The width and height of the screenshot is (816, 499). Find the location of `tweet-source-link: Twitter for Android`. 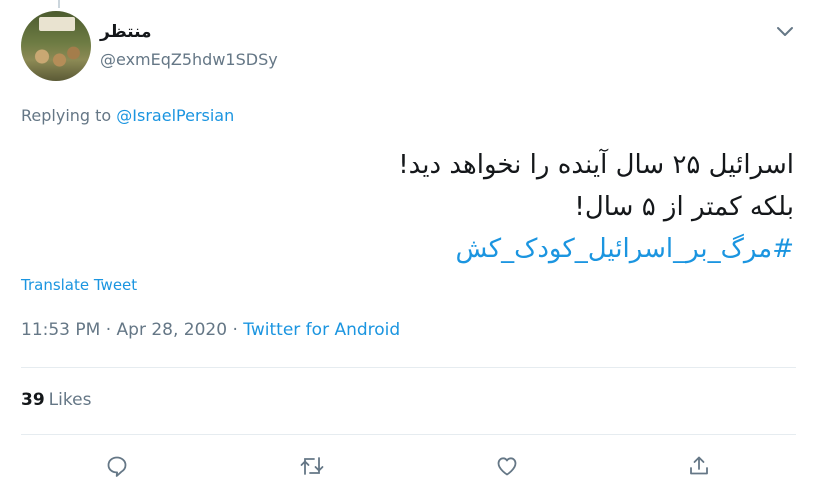

tweet-source-link: Twitter for Android is located at coordinates (321, 330).